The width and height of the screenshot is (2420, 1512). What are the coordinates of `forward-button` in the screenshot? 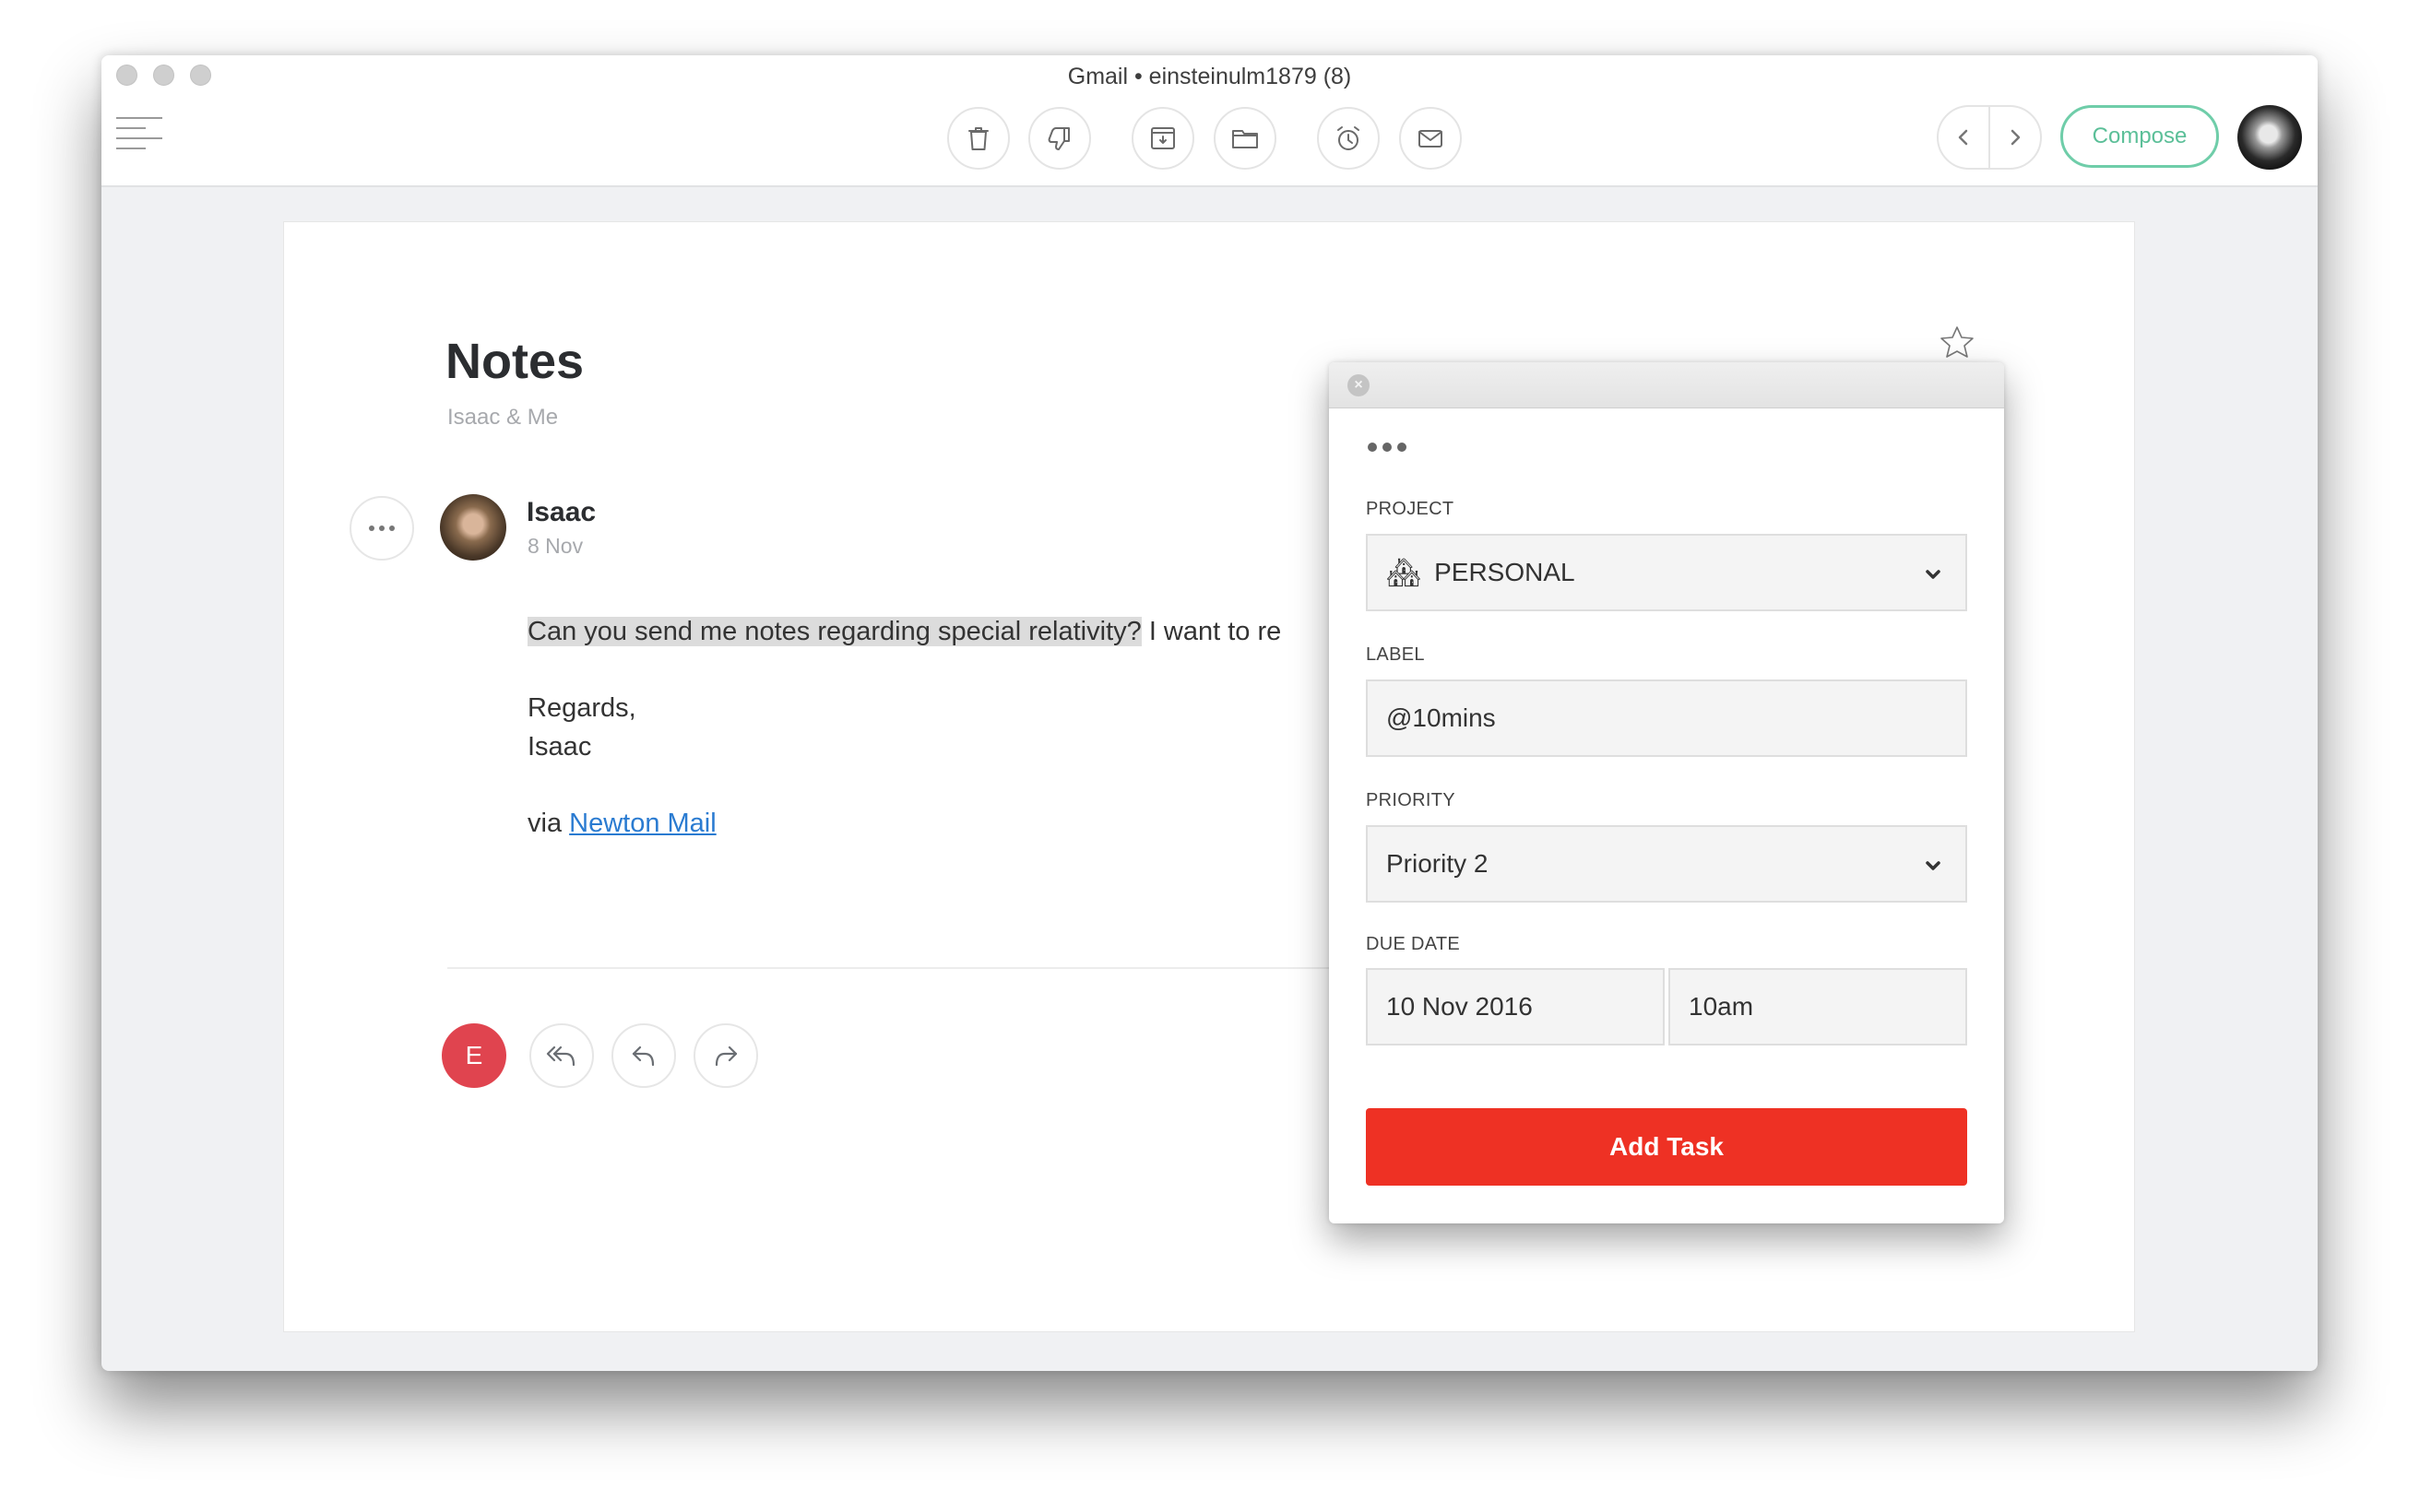 It's located at (726, 1055).